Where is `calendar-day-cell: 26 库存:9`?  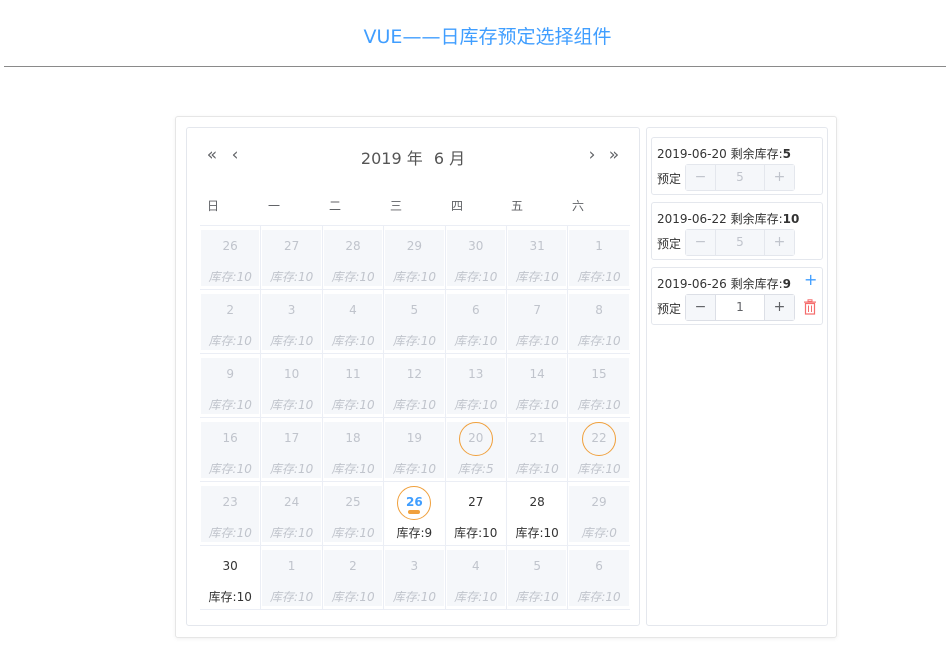 calendar-day-cell: 26 库存:9 is located at coordinates (415, 514).